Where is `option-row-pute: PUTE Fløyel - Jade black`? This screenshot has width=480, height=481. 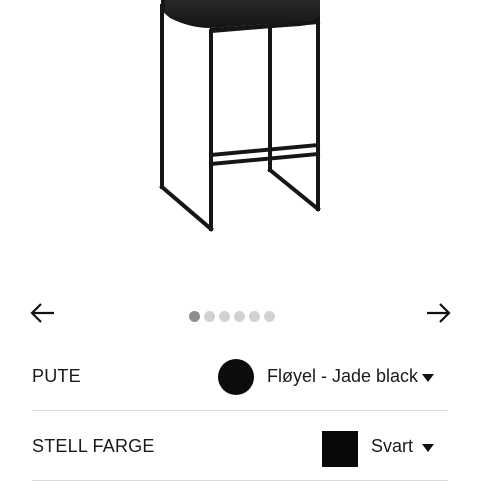
option-row-pute: PUTE Fløyel - Jade black is located at coordinates (240, 376).